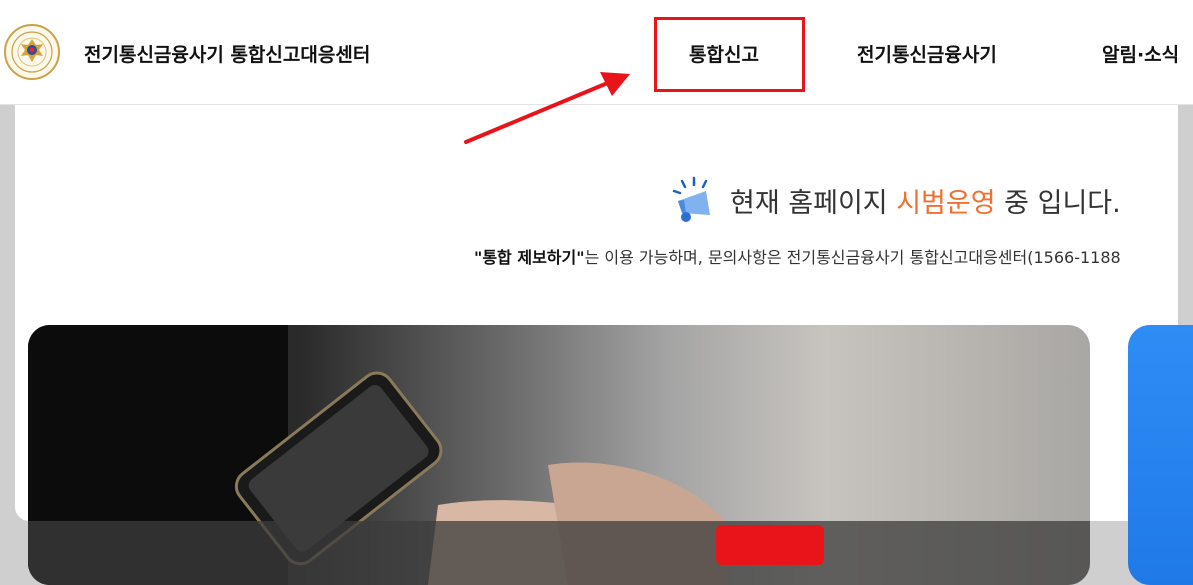 This screenshot has width=1193, height=585. Describe the element at coordinates (946, 203) in the screenshot. I see `notice-highlight: 시범운영` at that location.